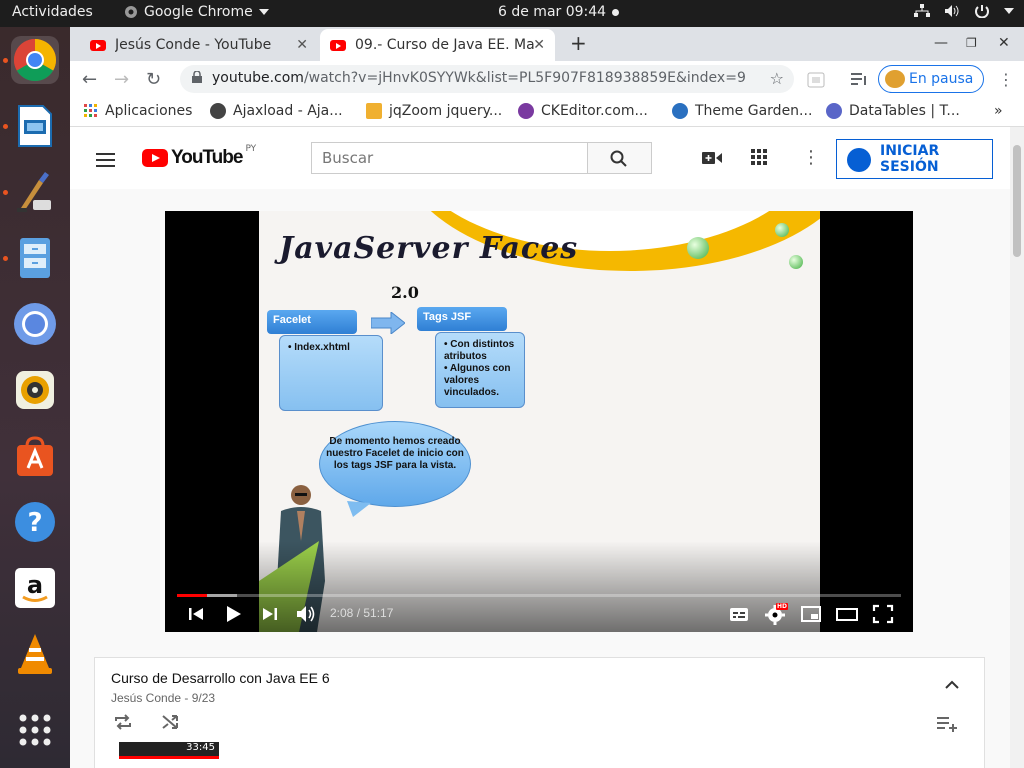 Image resolution: width=1024 pixels, height=768 pixels. What do you see at coordinates (306, 614) in the screenshot?
I see `volume-button` at bounding box center [306, 614].